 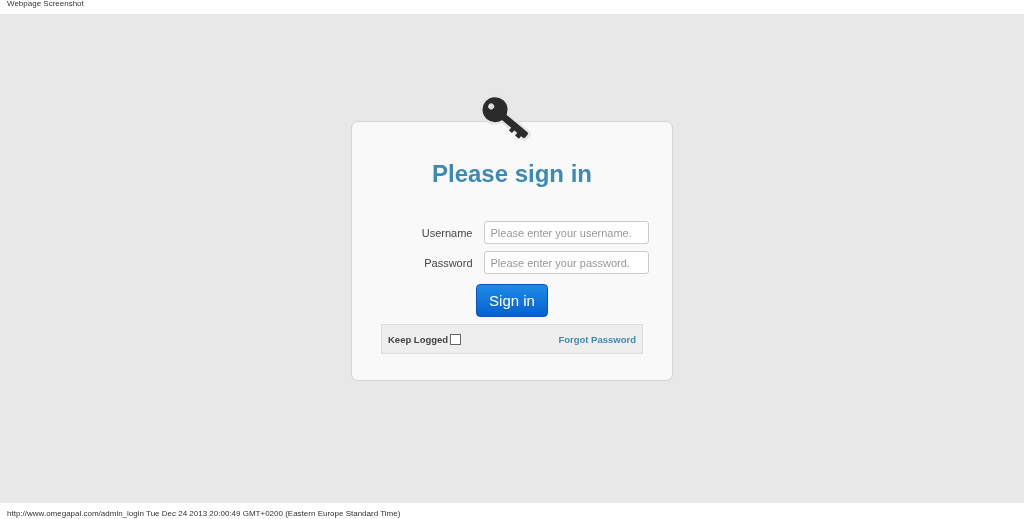 I want to click on forgot-password-link: Forgot Password, so click(x=597, y=339).